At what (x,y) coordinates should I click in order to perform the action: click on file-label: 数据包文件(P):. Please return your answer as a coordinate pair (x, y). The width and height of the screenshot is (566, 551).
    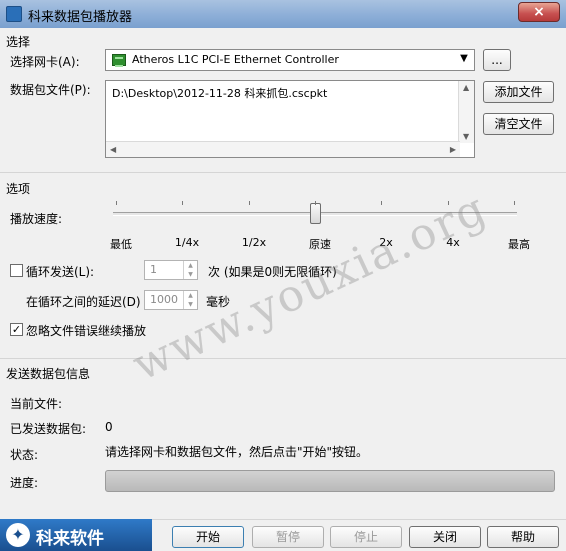
    Looking at the image, I should click on (50, 90).